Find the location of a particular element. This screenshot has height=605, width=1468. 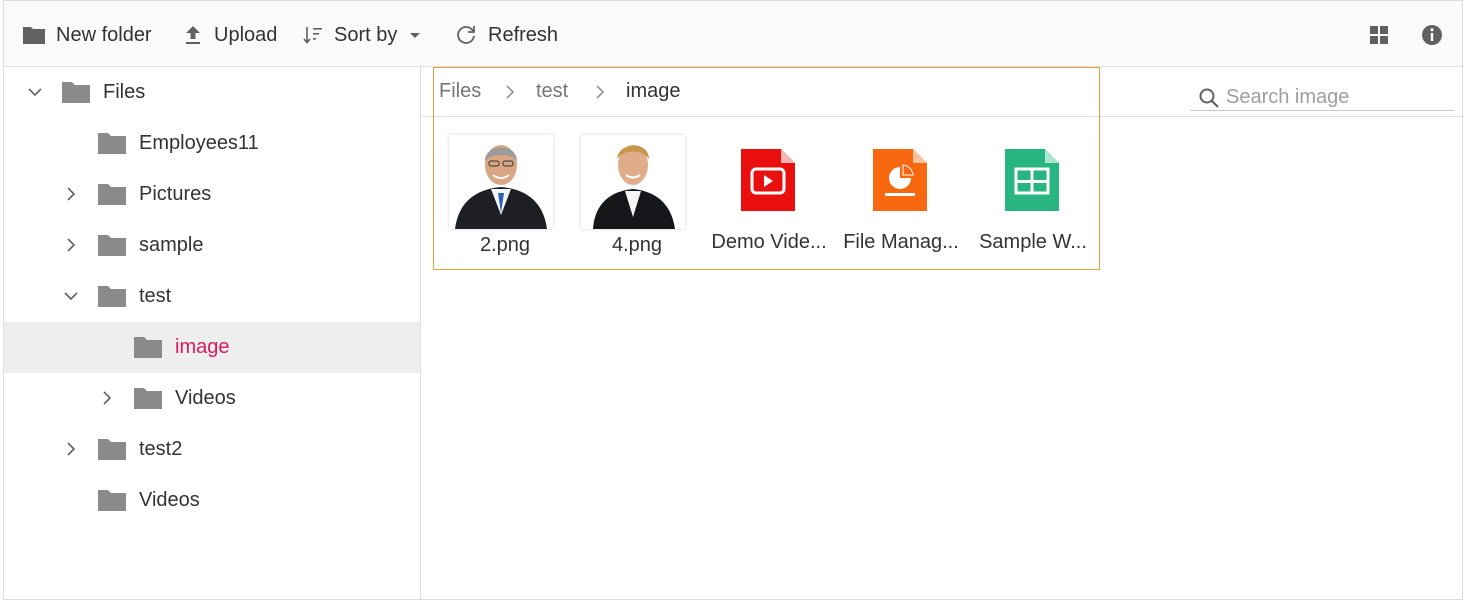

tree-node-label: Employees11 is located at coordinates (199, 143).